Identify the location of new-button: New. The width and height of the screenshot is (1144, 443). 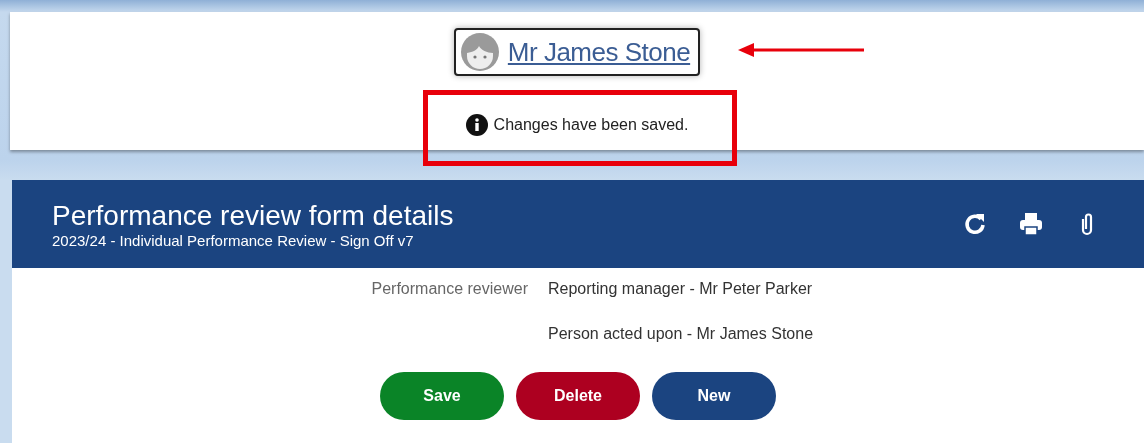
(714, 396).